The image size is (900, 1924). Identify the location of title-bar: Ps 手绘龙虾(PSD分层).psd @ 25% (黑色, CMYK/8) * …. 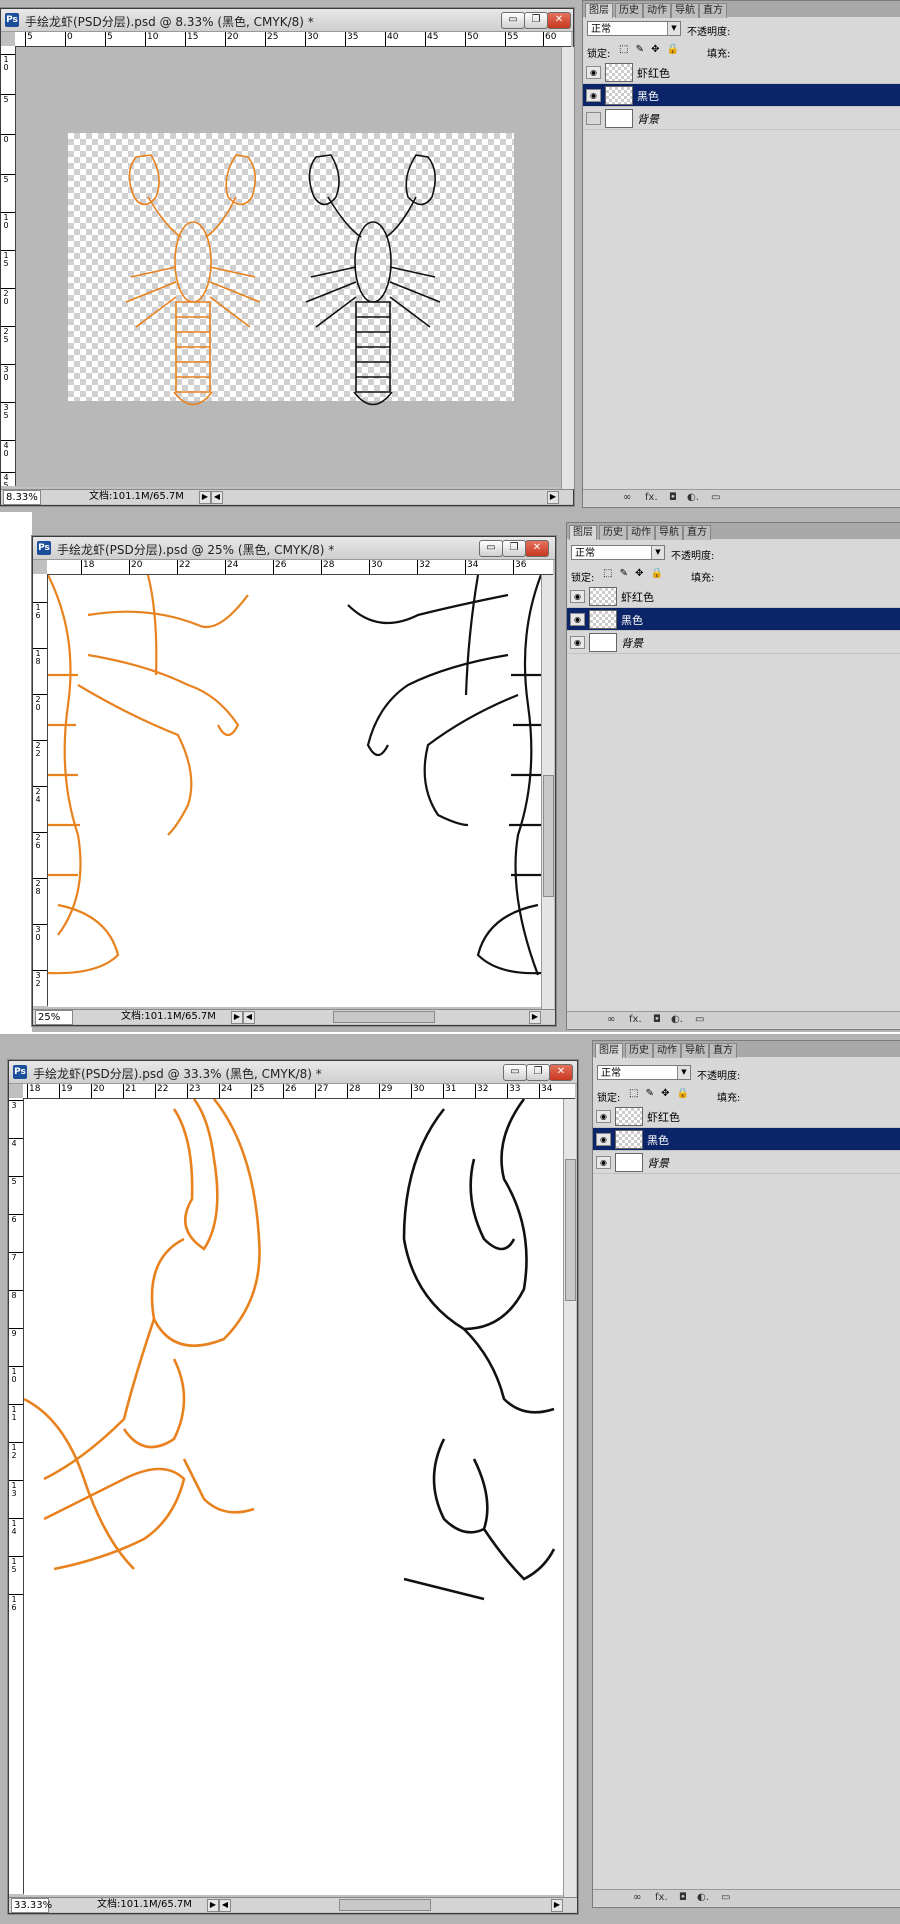
(294, 548).